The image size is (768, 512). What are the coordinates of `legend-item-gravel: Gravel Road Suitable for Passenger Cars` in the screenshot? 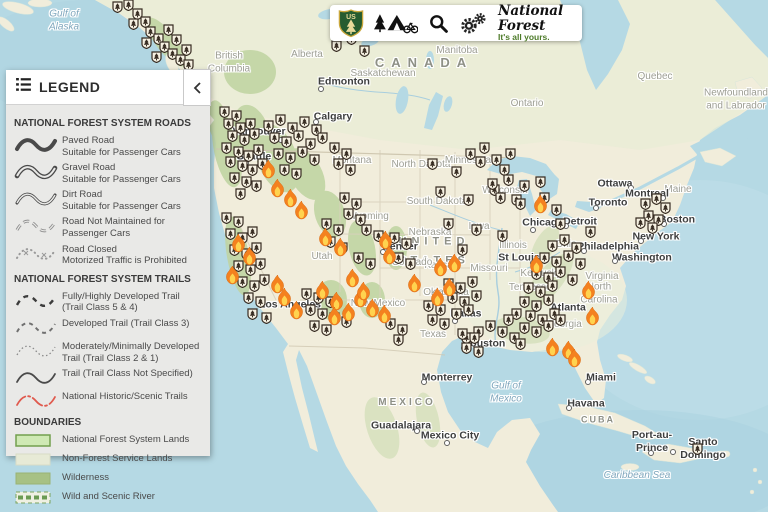 It's located at (108, 173).